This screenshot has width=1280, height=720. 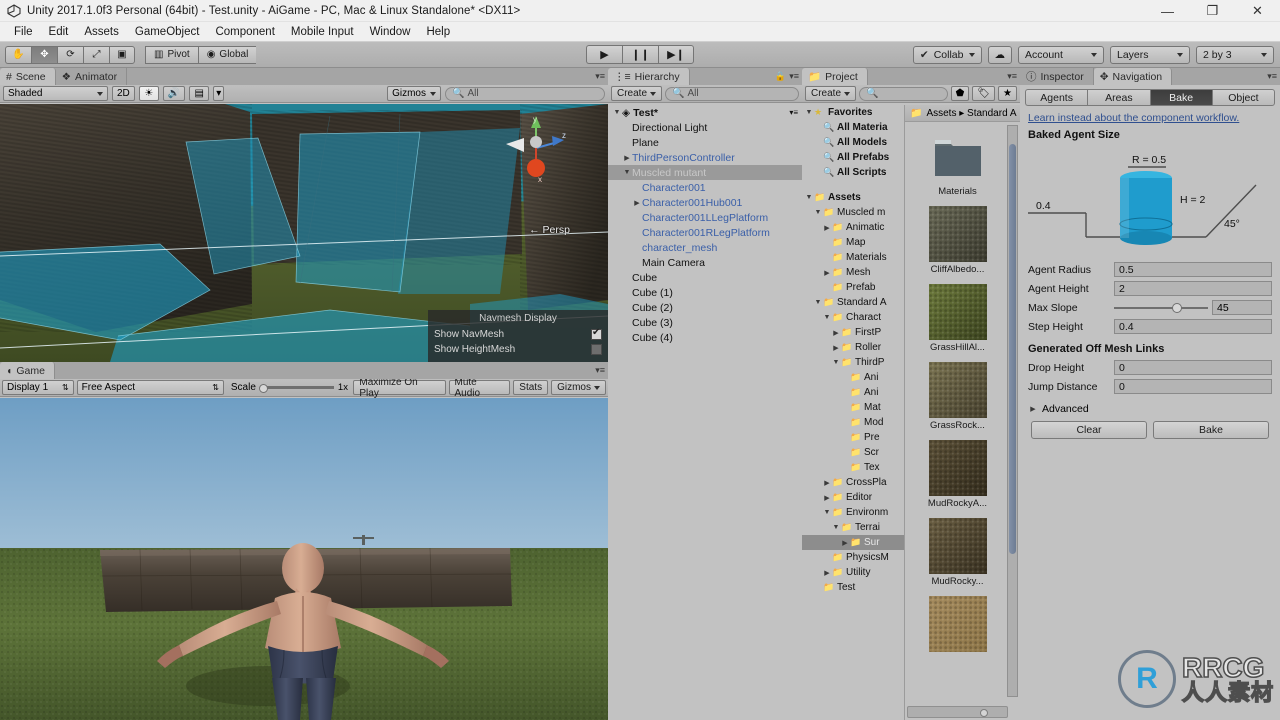 What do you see at coordinates (44, 54) in the screenshot?
I see `move-tool-icon: ✥` at bounding box center [44, 54].